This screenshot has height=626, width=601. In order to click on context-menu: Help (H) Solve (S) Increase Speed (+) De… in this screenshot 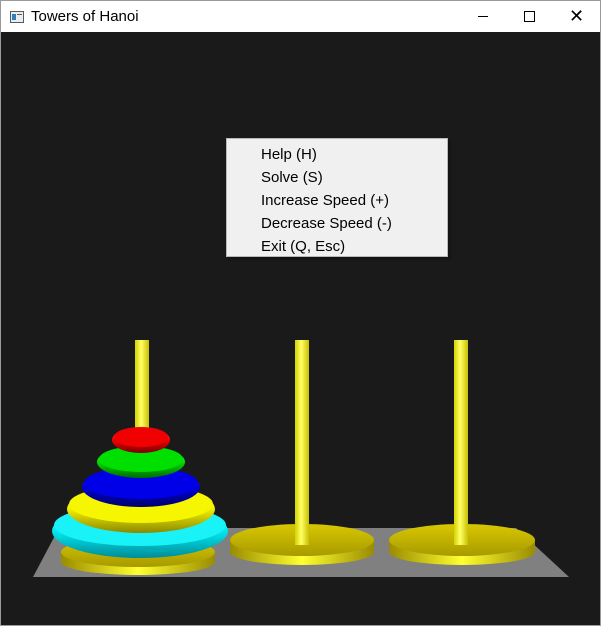, I will do `click(337, 197)`.